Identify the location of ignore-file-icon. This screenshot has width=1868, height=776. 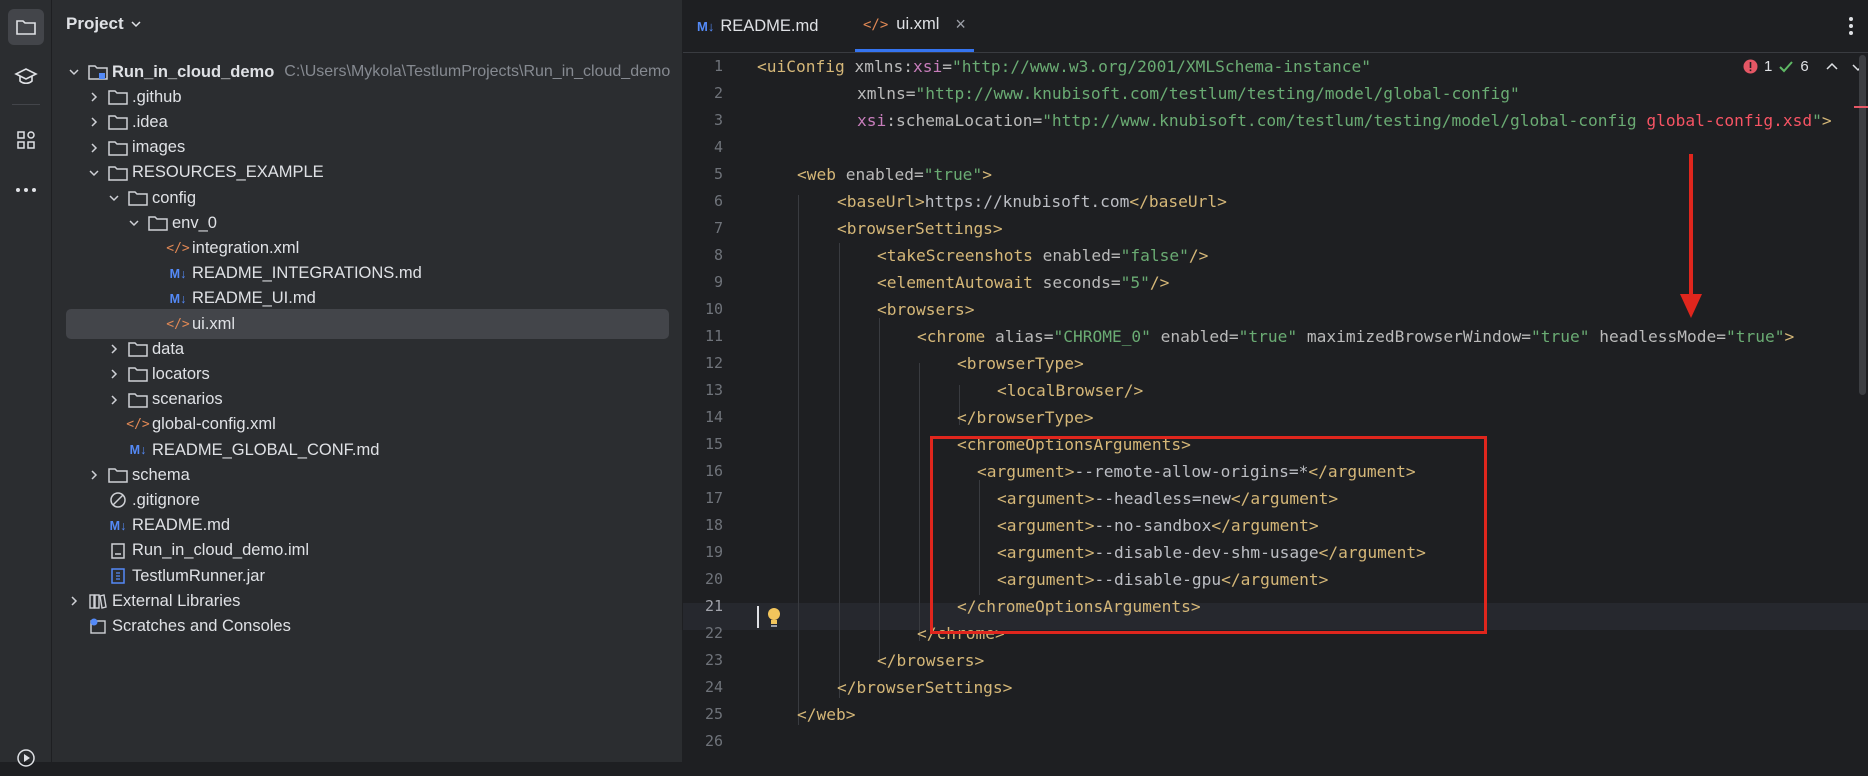
(118, 500).